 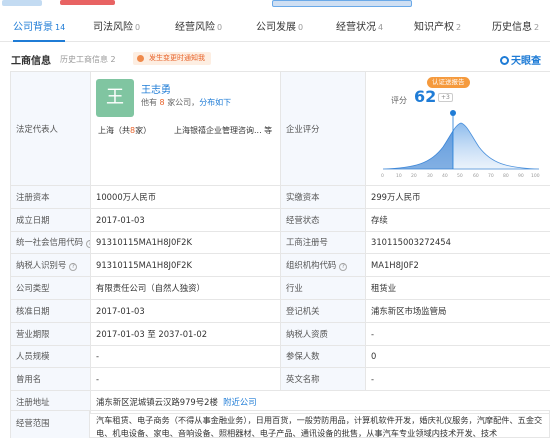 I want to click on tab-operating-risk: 经营风险 0, so click(x=198, y=29).